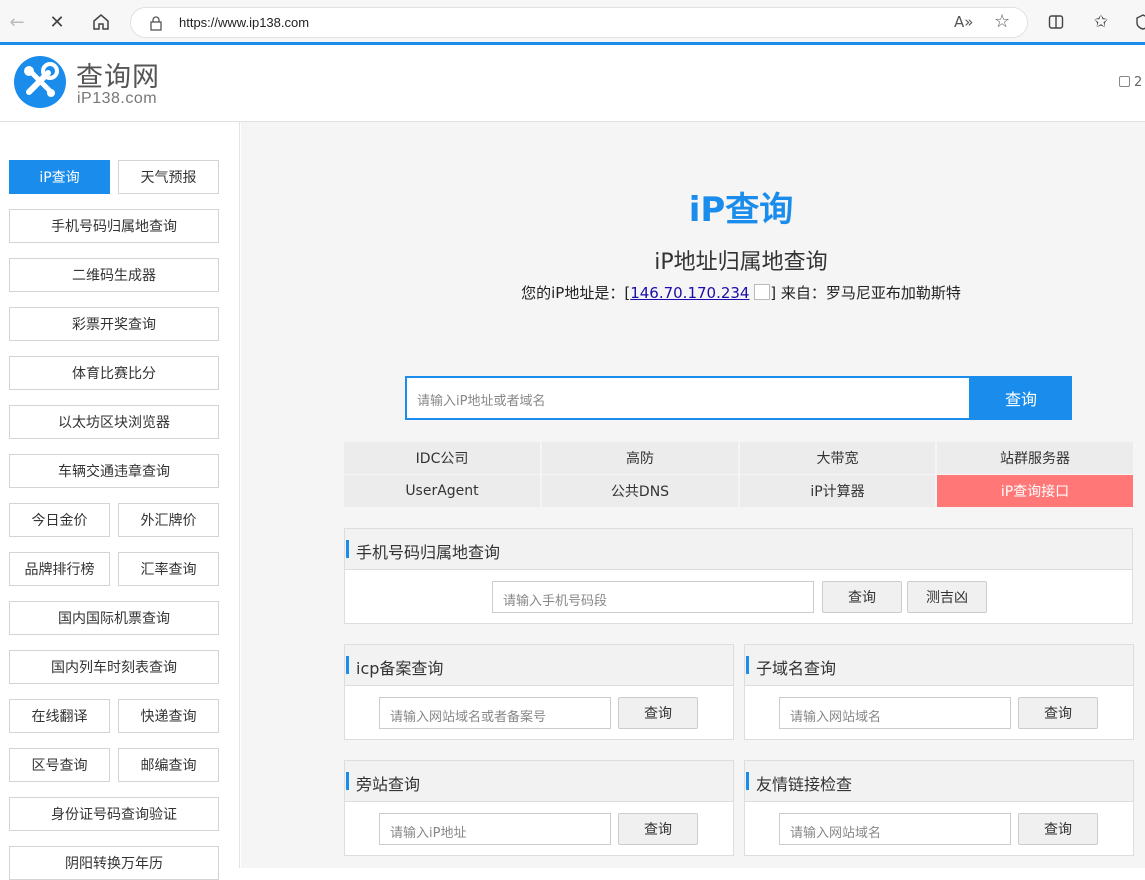  I want to click on sidebar-item-label: 国内国际机票查询, so click(114, 619).